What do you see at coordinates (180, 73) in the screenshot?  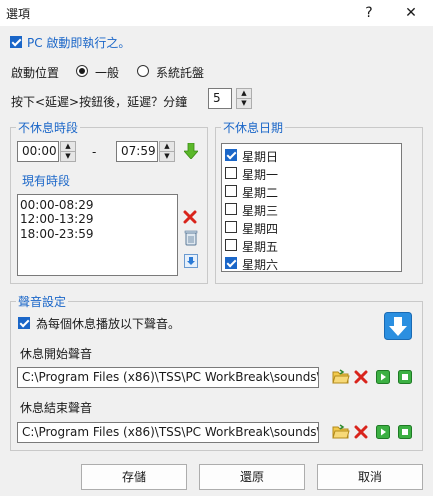 I see `radio-system-tray-label: 系統託盤` at bounding box center [180, 73].